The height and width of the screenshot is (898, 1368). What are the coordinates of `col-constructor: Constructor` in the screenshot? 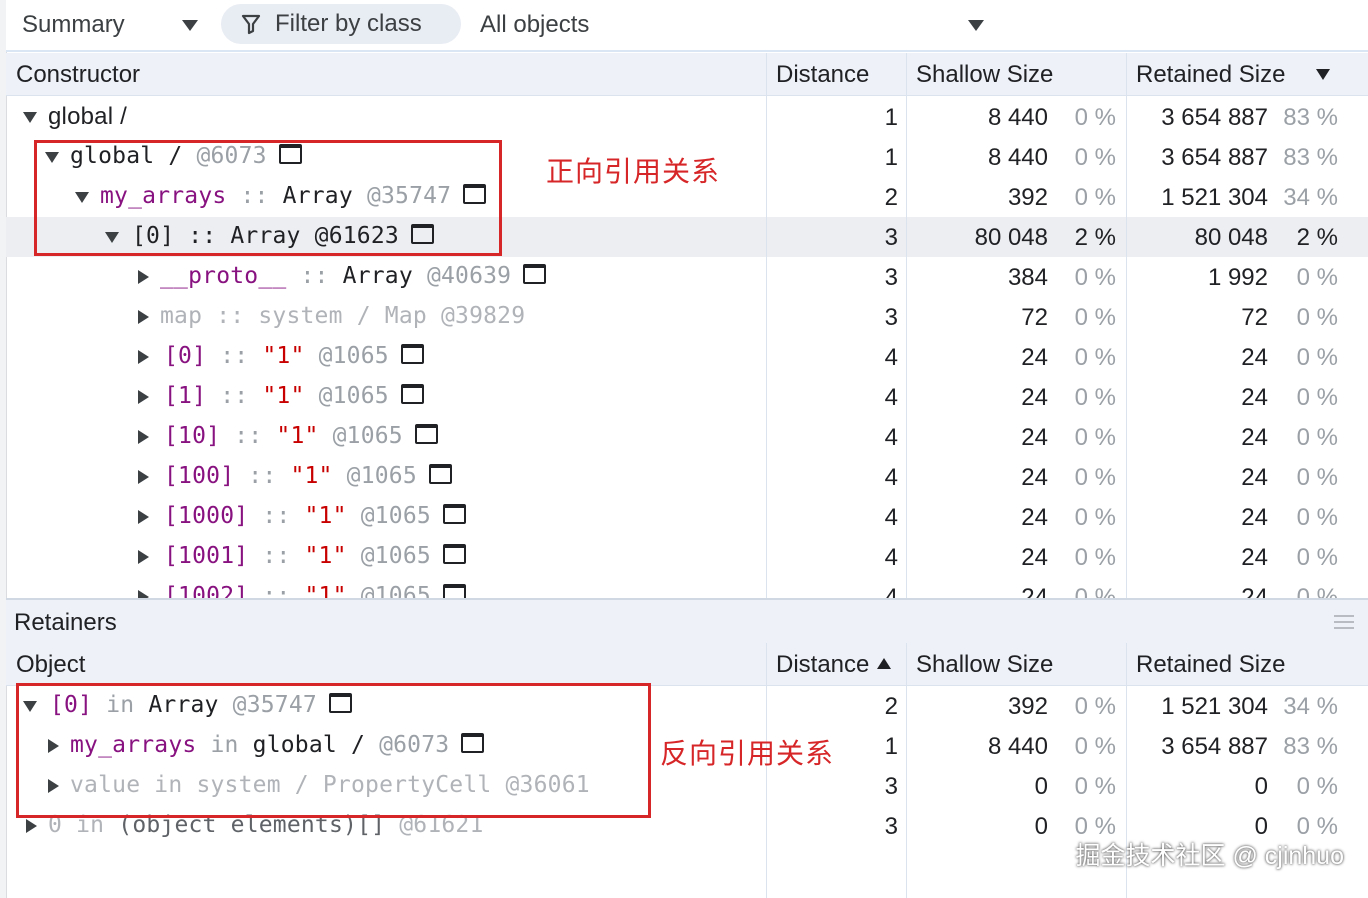 It's located at (78, 75).